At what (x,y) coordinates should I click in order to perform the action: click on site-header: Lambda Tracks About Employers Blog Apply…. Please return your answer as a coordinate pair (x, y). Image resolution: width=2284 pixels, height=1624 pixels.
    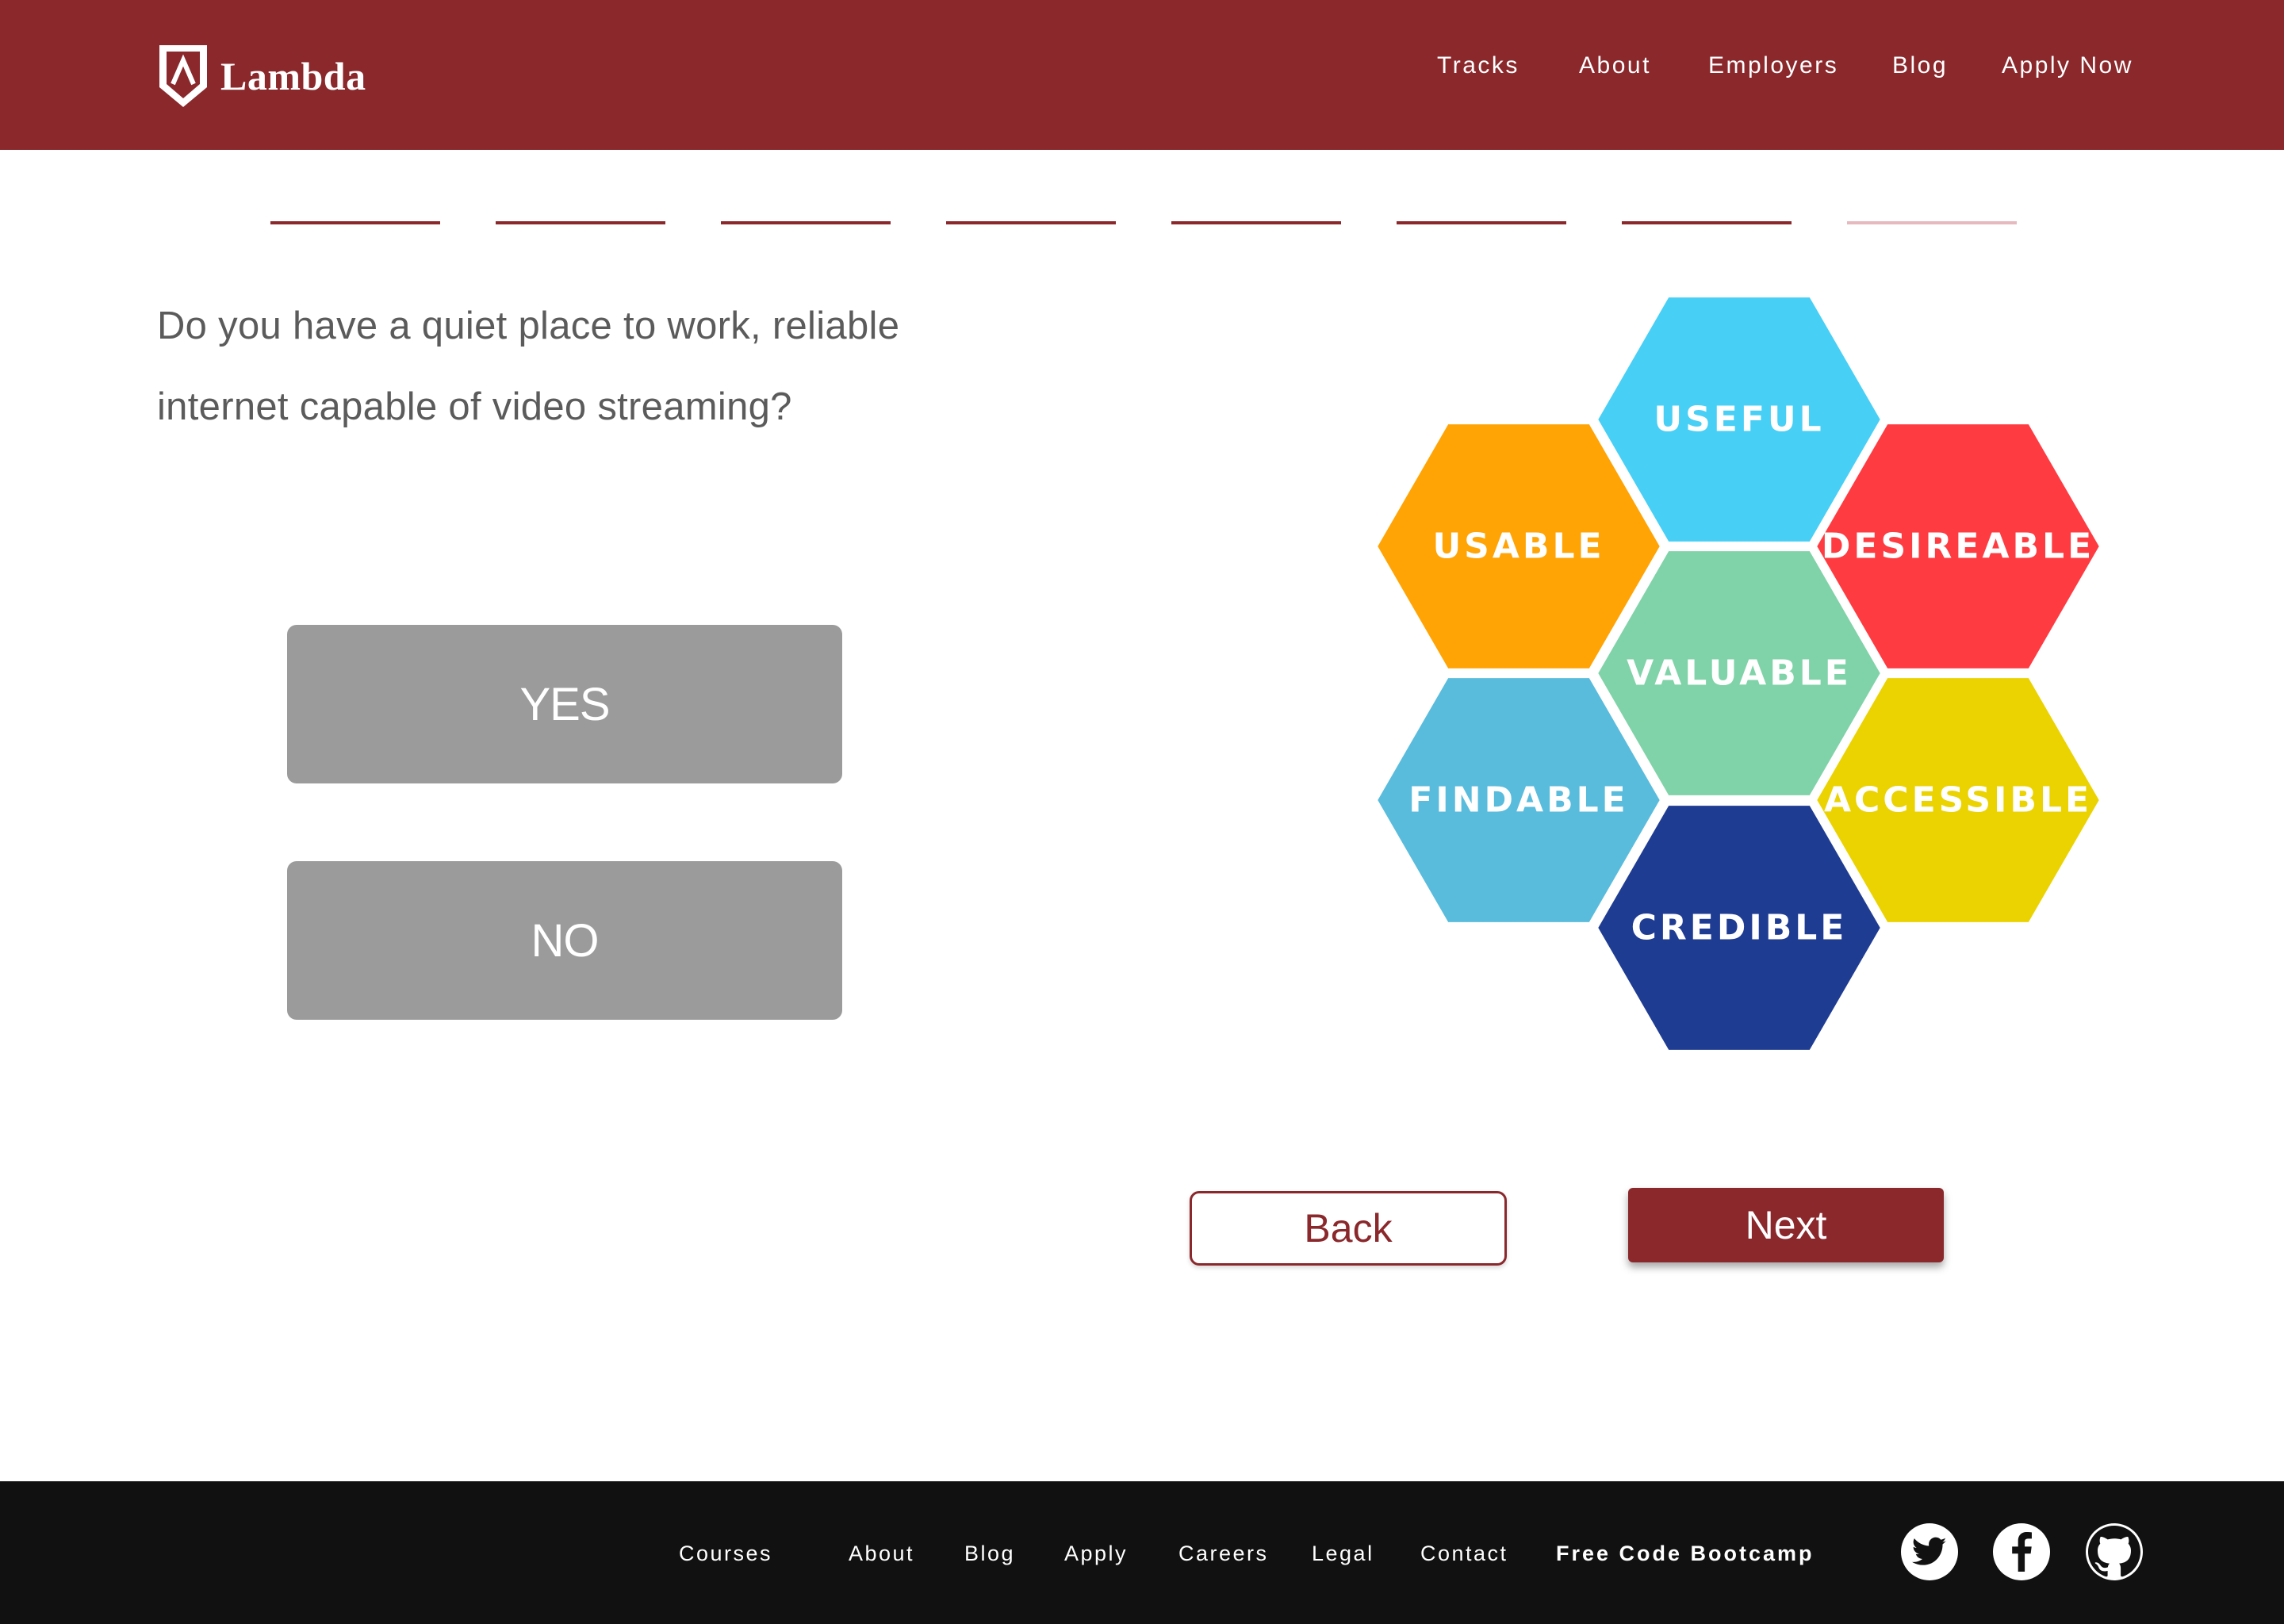
    Looking at the image, I should click on (1142, 75).